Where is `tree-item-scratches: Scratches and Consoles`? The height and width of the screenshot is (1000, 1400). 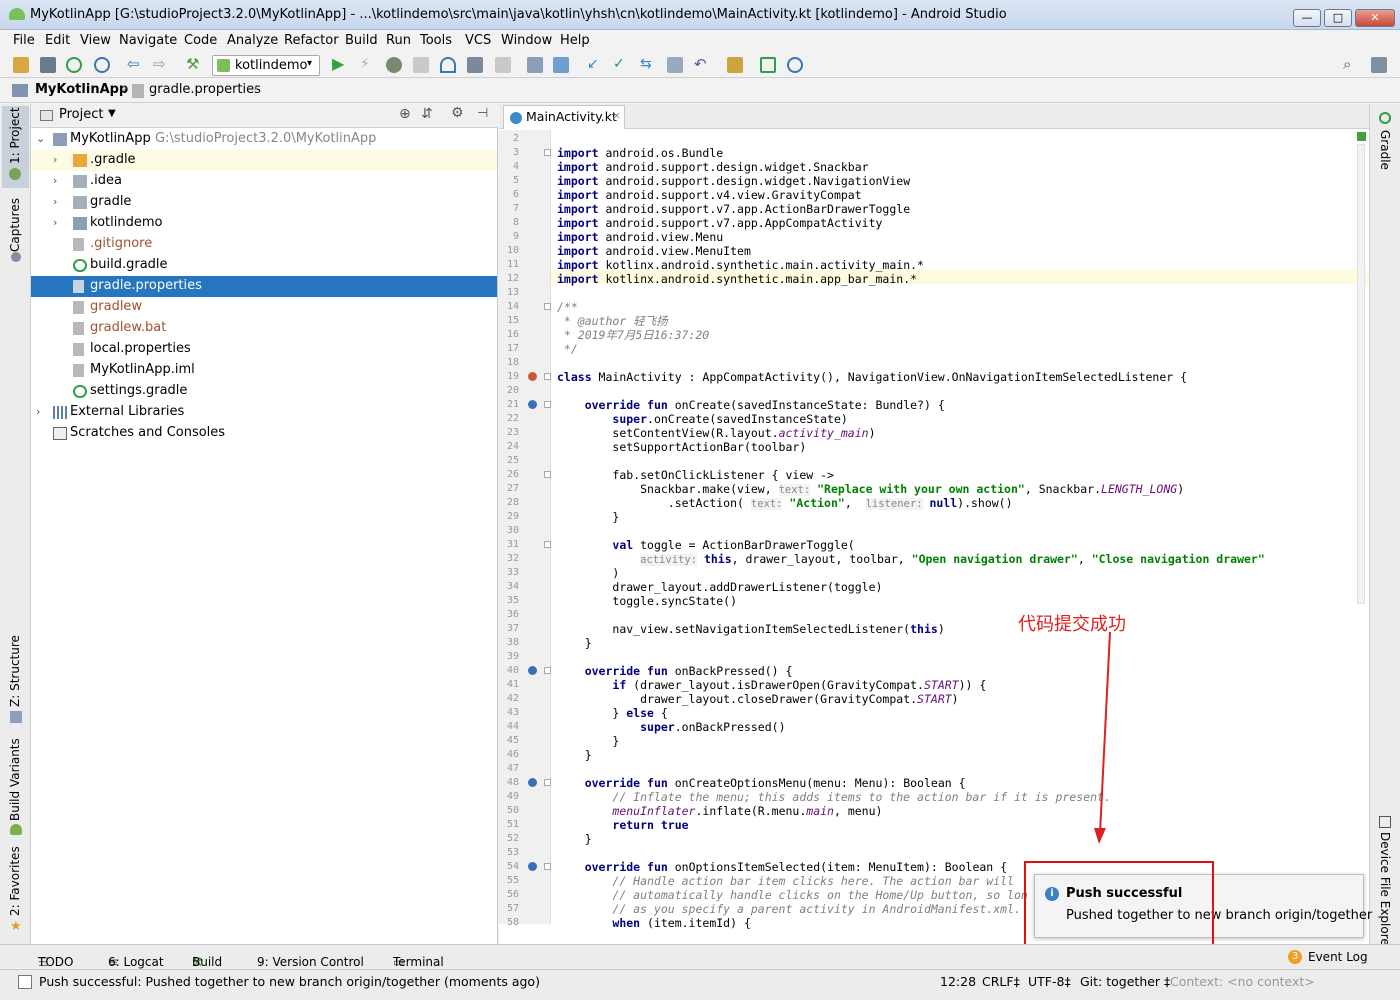
tree-item-scratches: Scratches and Consoles is located at coordinates (264, 433).